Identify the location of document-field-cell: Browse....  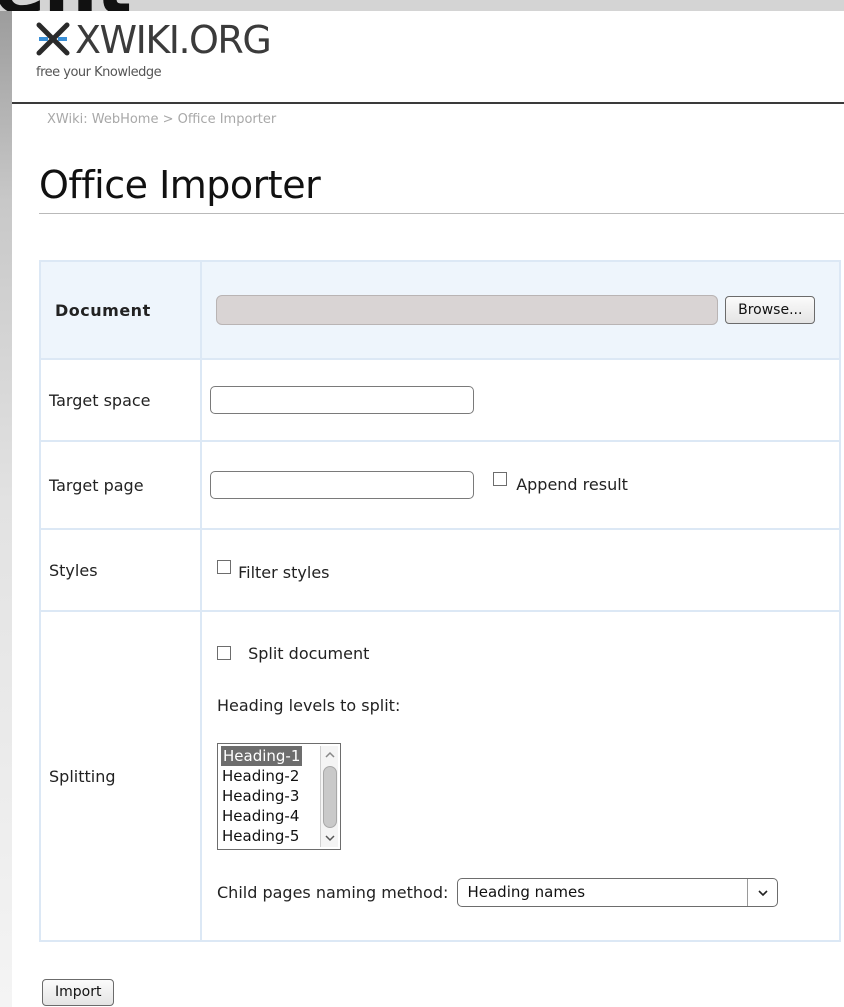
(520, 310).